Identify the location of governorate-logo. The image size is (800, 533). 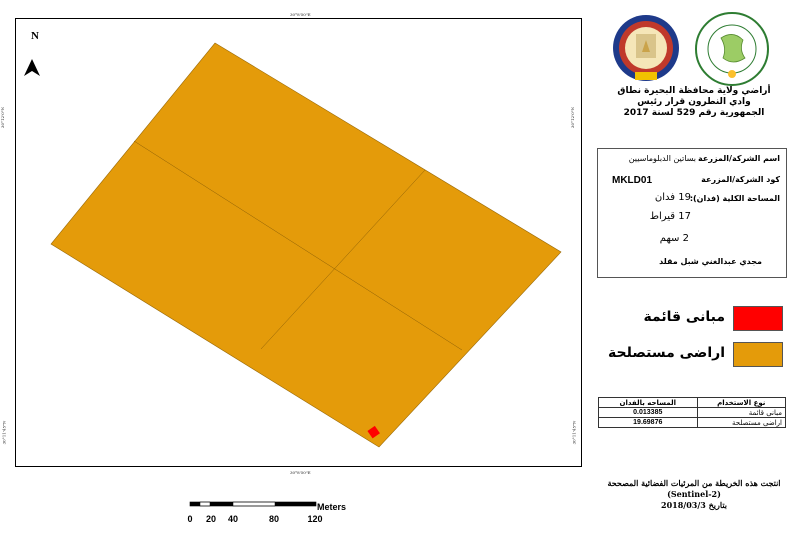
(646, 48).